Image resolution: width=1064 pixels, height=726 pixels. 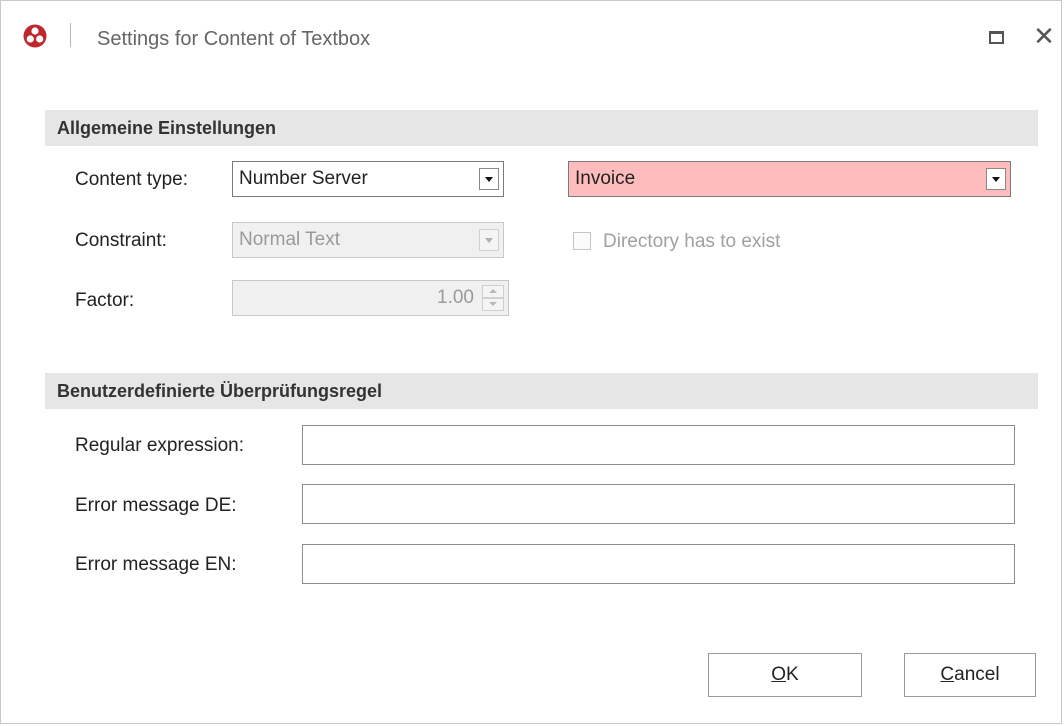 I want to click on error-de-input, so click(x=658, y=504).